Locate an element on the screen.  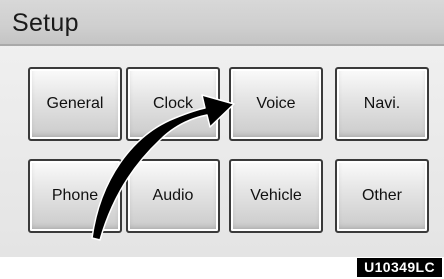
clock-button: Clock is located at coordinates (173, 104).